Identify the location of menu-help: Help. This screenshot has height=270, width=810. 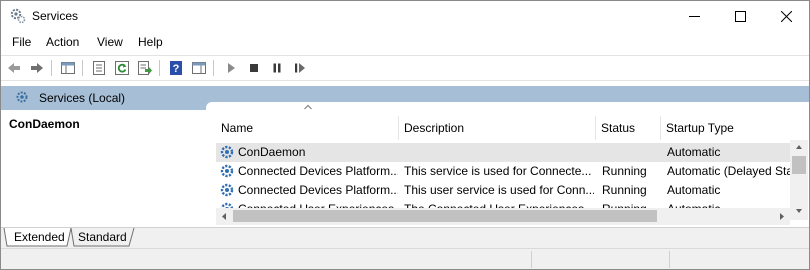
(150, 42).